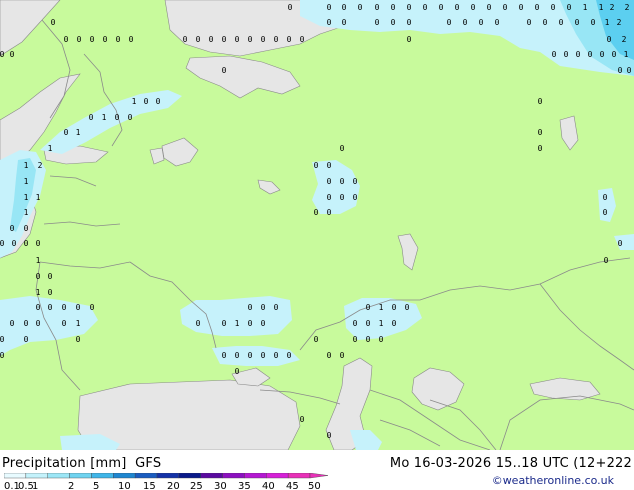  What do you see at coordinates (553, 480) in the screenshot?
I see `copyright-link: ©weatheronline.co.uk` at bounding box center [553, 480].